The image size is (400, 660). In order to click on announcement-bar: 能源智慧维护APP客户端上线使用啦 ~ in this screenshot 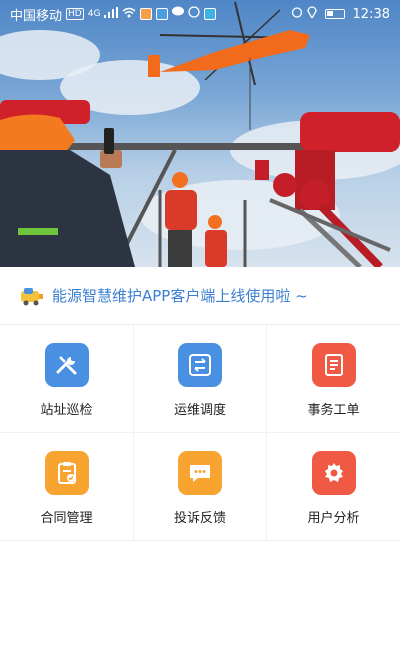, I will do `click(200, 296)`.